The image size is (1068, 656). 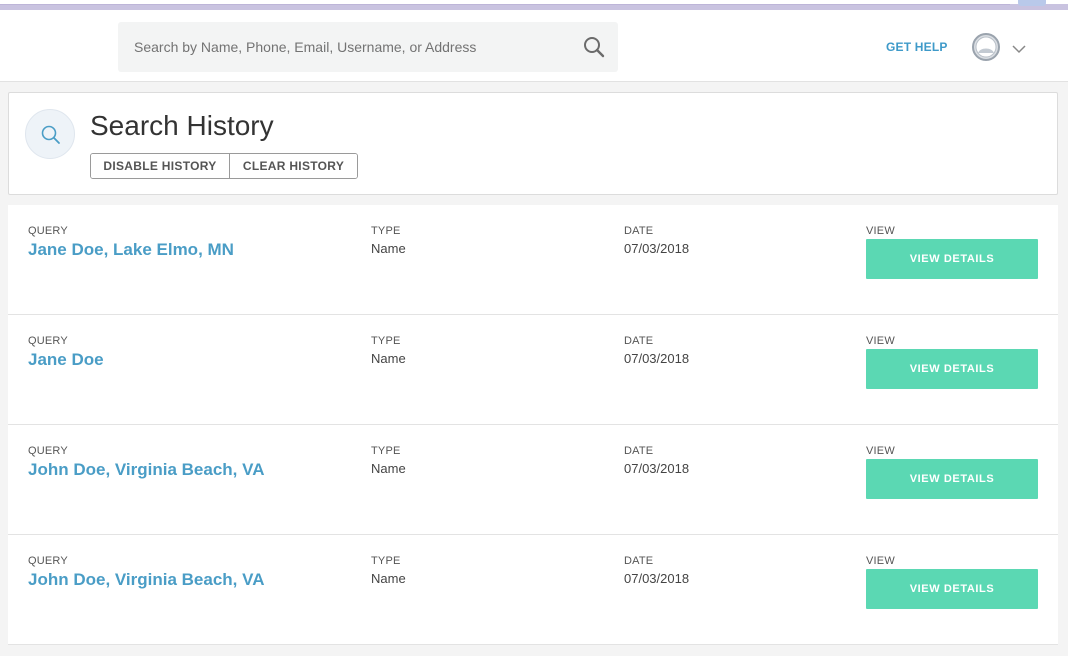 I want to click on history-button-group: DISABLE HISTORY CLEAR HISTORY, so click(x=224, y=166).